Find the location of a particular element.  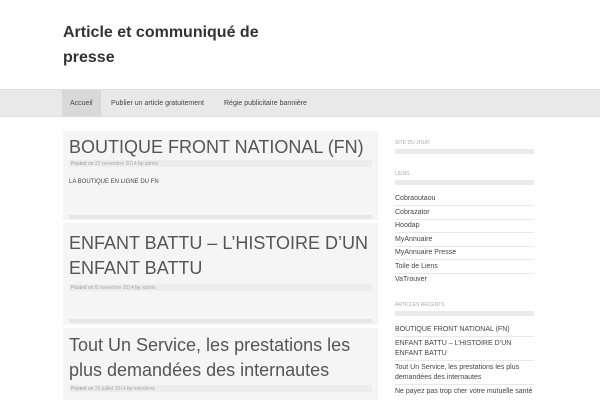

post-title: BOUTIQUE FRONT NATIONAL (FN) is located at coordinates (216, 147).